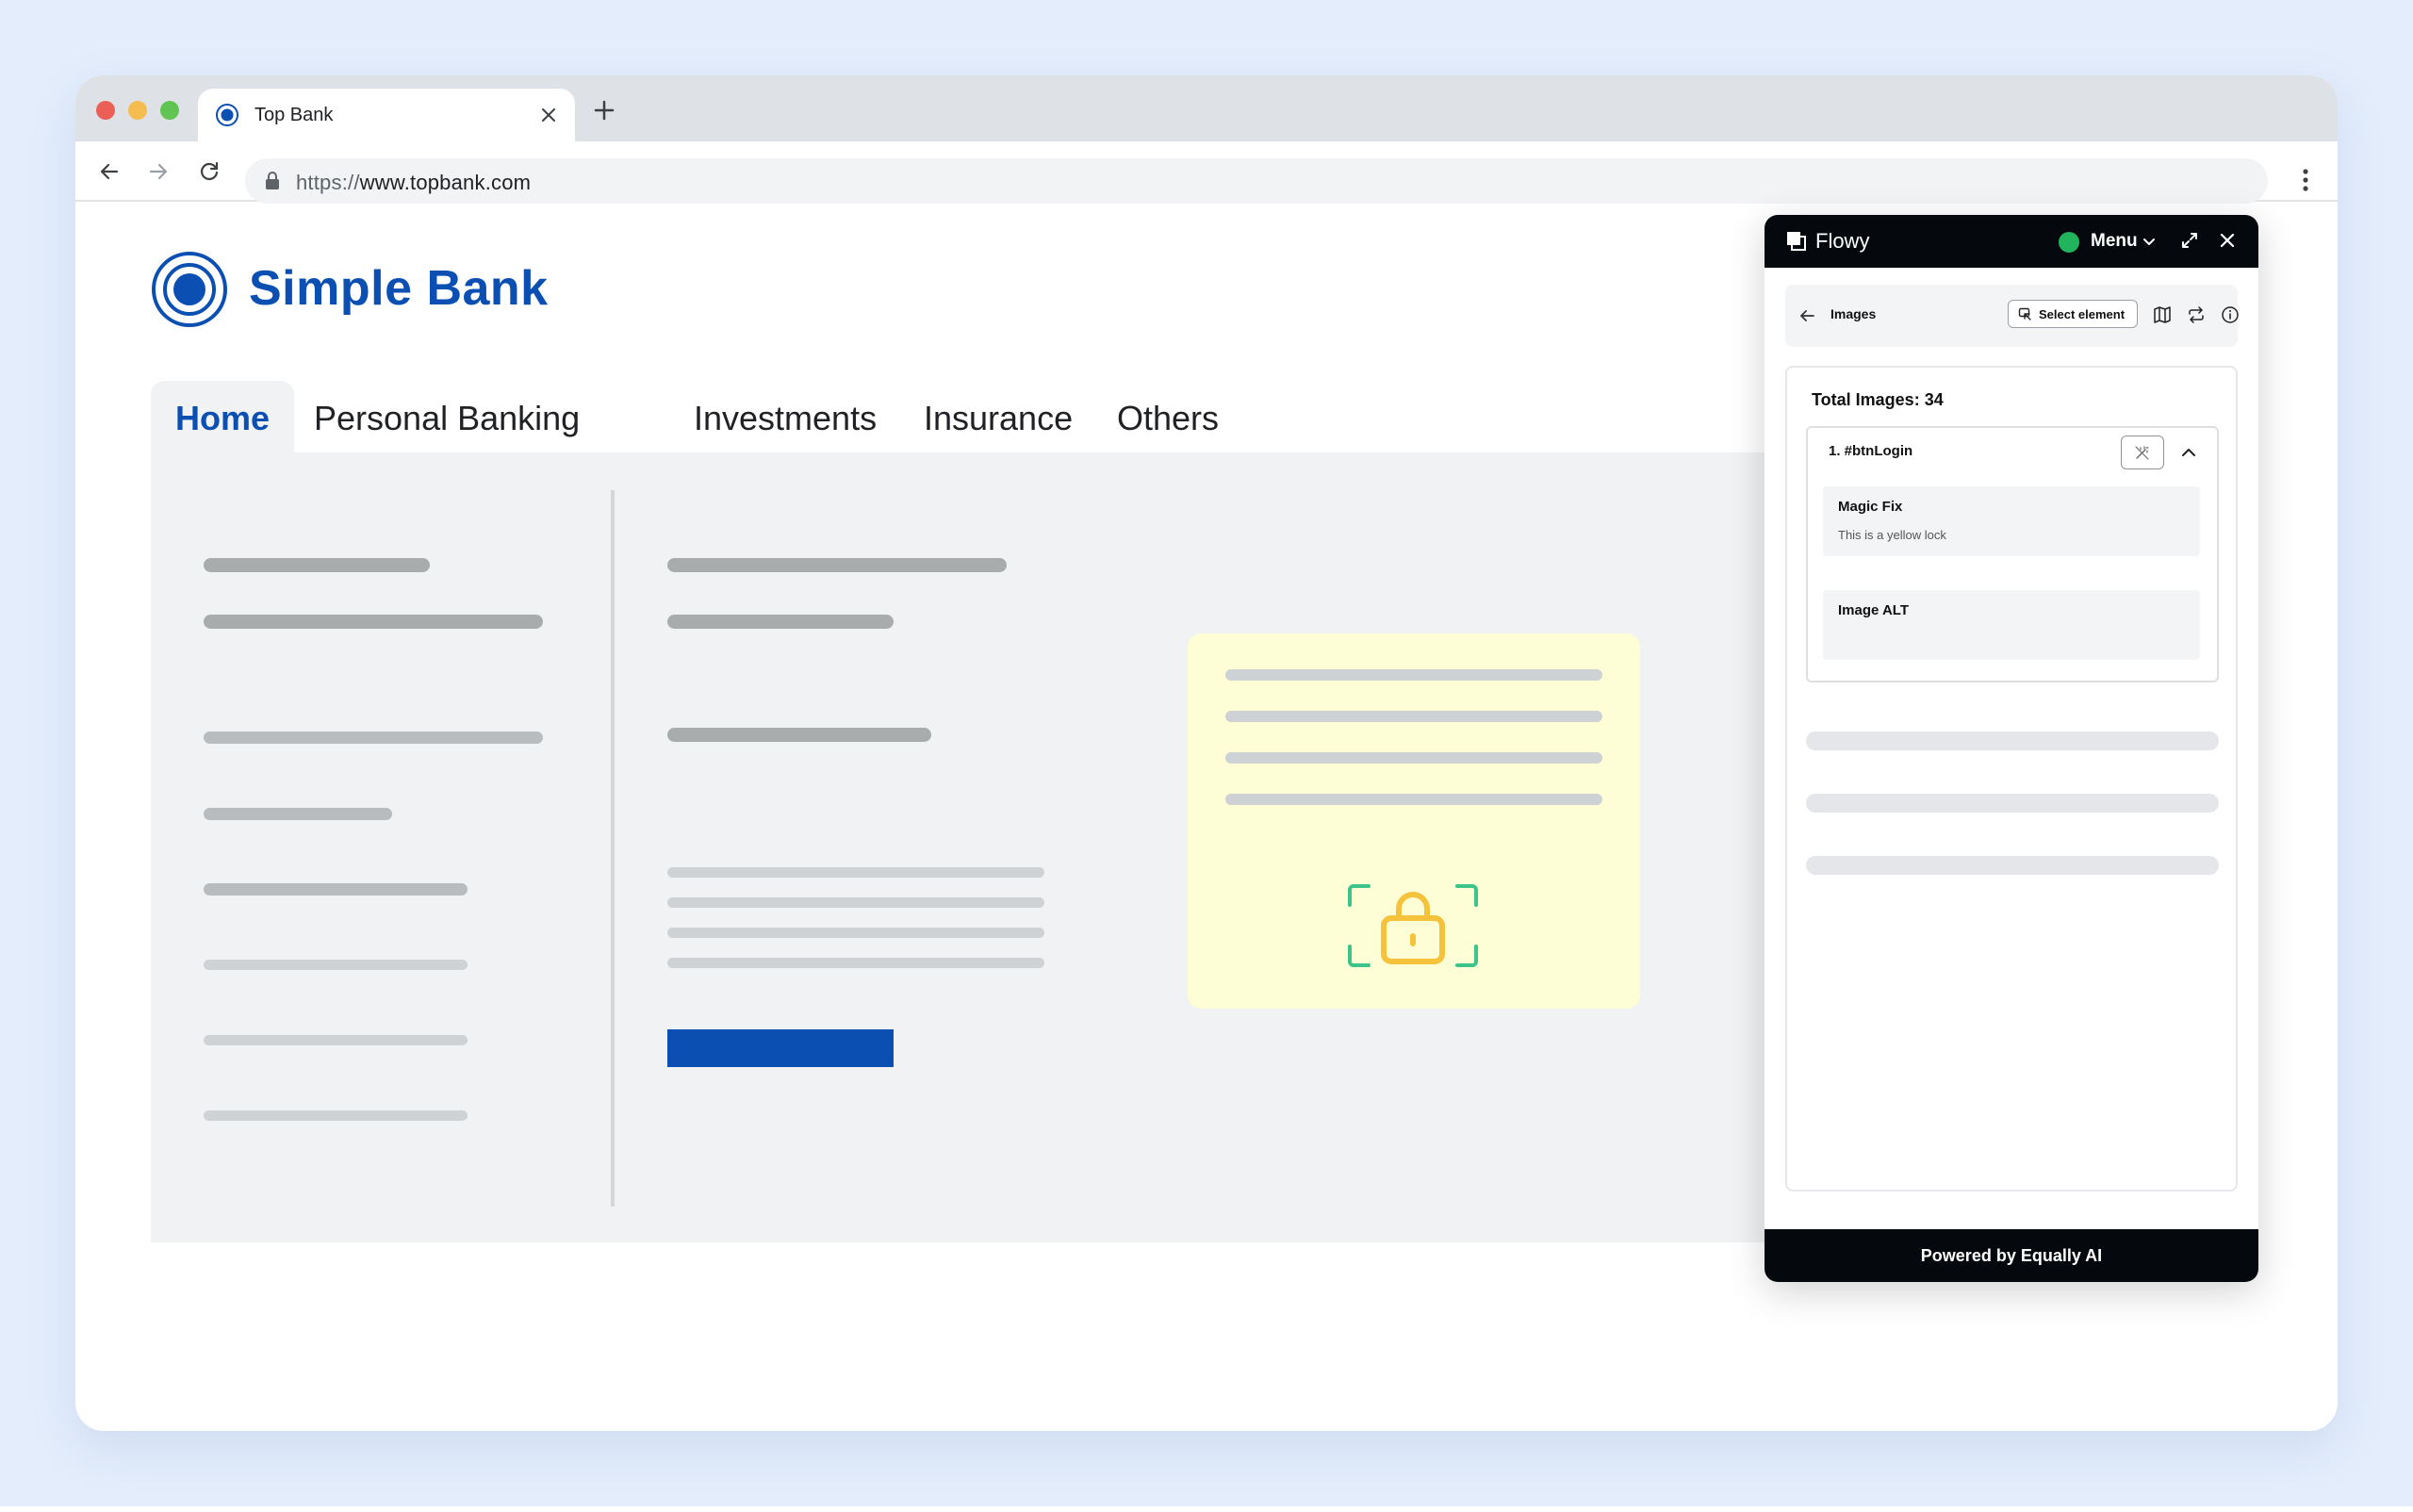  Describe the element at coordinates (785, 418) in the screenshot. I see `nav-investments: Investments` at that location.